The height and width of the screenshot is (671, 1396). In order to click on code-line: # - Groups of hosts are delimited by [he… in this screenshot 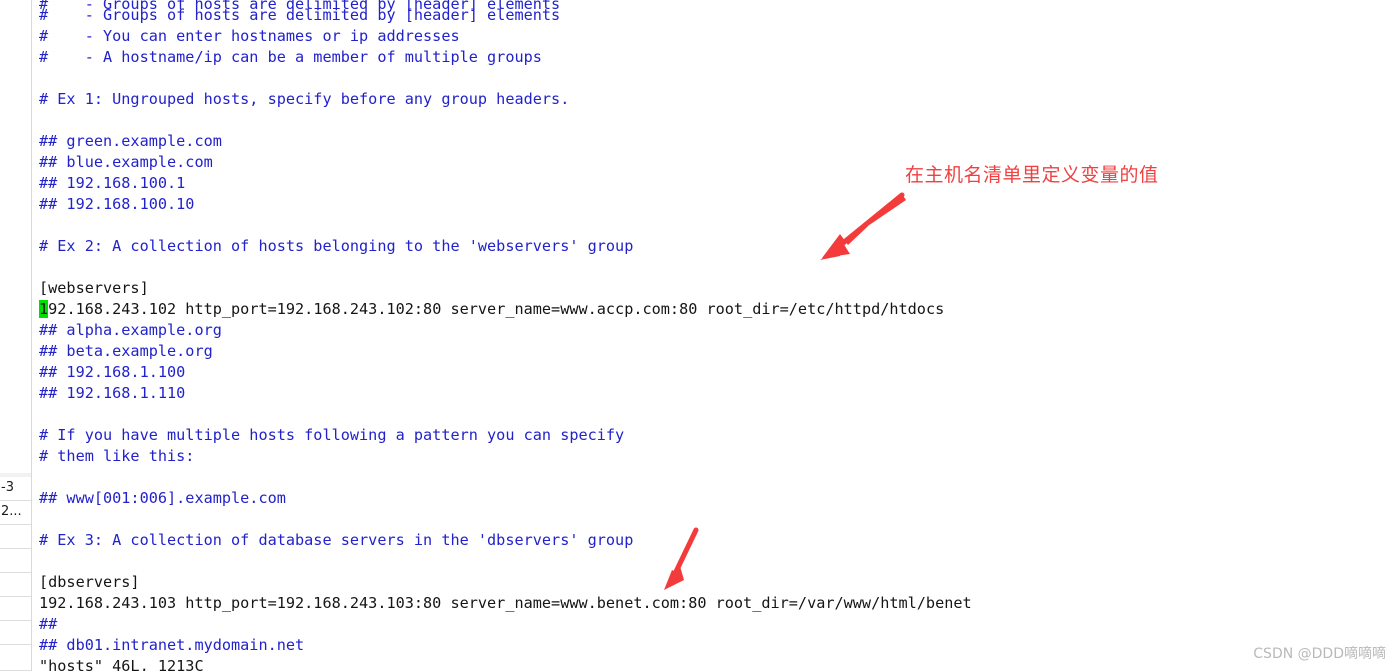, I will do `click(300, 15)`.